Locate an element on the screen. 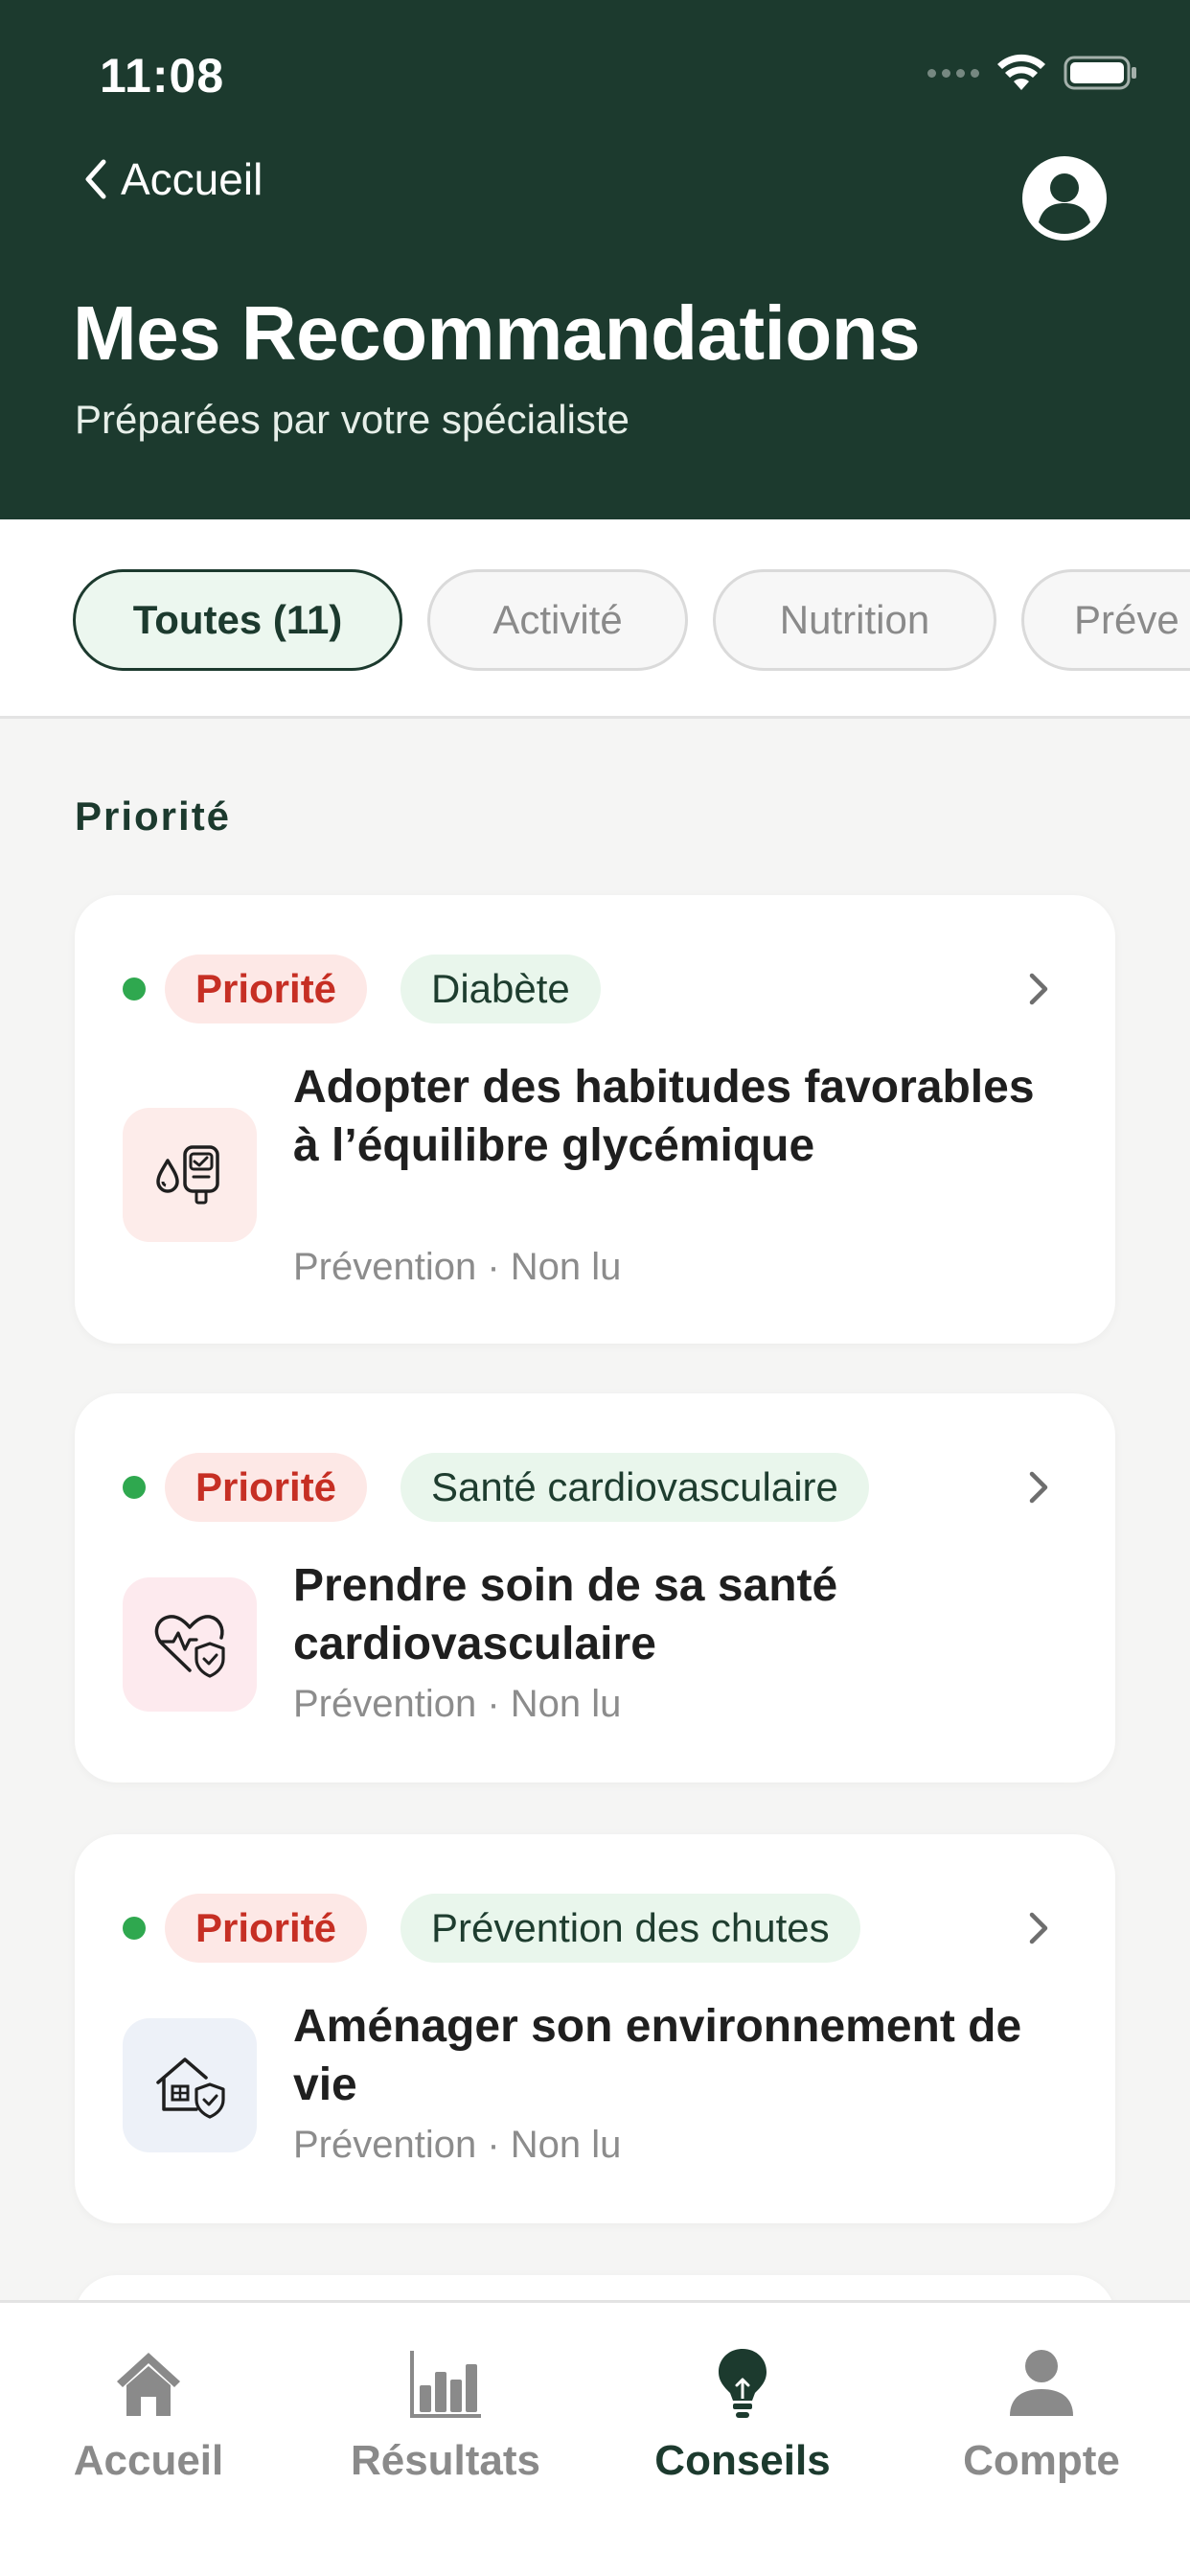 Image resolution: width=1190 pixels, height=2576 pixels. topic-badge: Diabète is located at coordinates (500, 989).